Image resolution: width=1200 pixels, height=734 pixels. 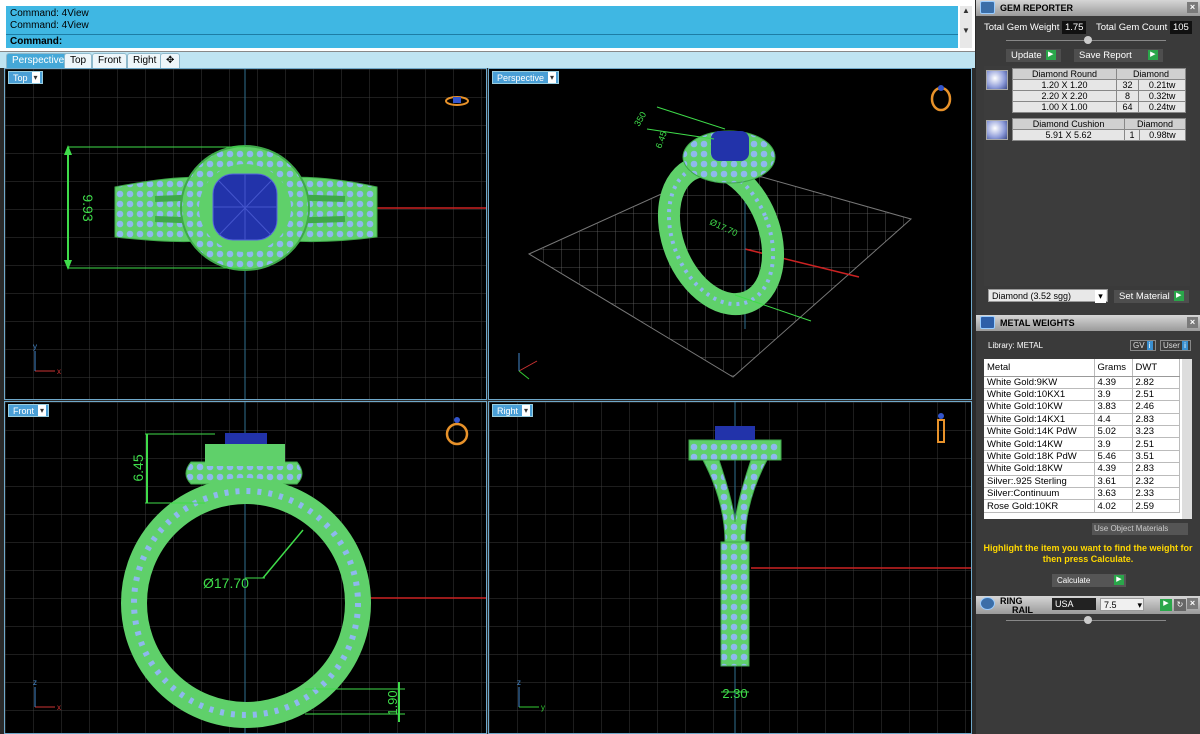 I want to click on metal-name: White Gold:14KX1, so click(x=1039, y=420).